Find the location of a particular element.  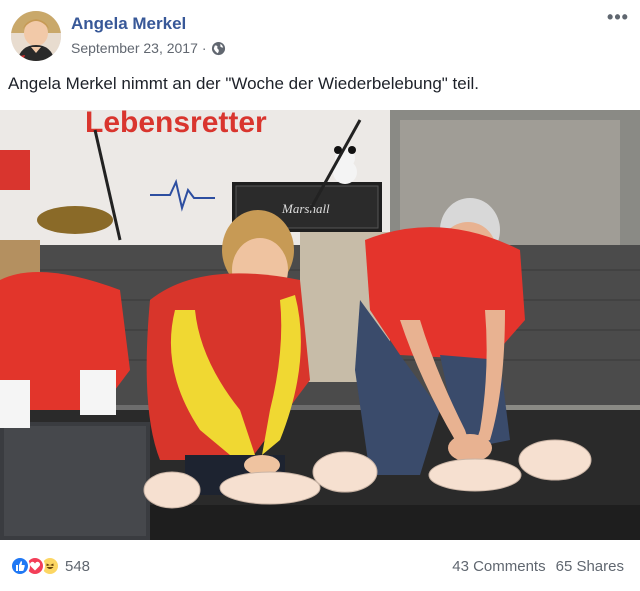

like-icon is located at coordinates (20, 566).